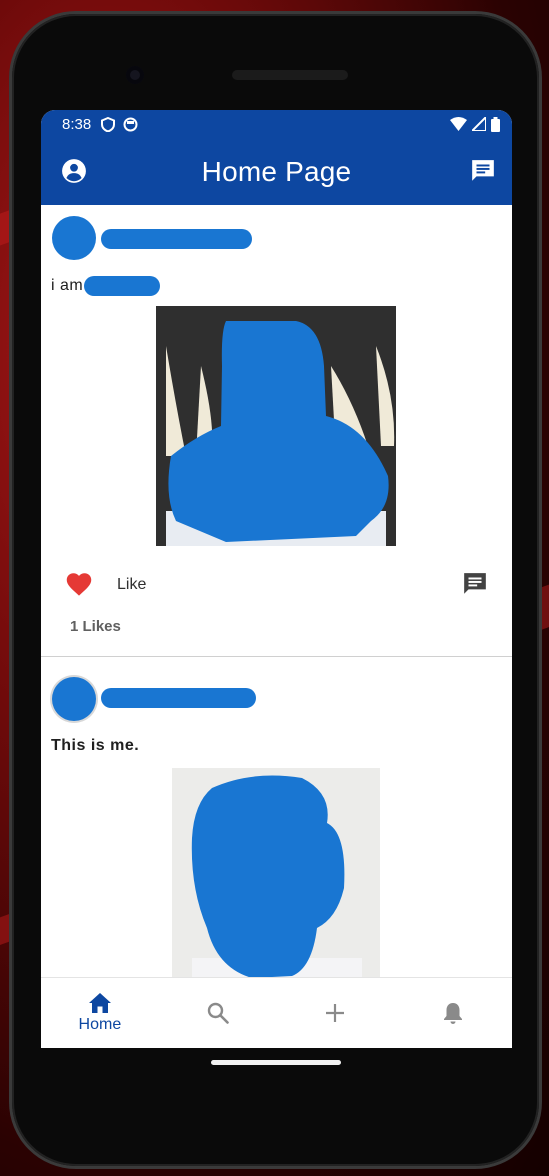 This screenshot has height=1176, width=549. Describe the element at coordinates (276, 1062) in the screenshot. I see `gesture-home-bar` at that location.